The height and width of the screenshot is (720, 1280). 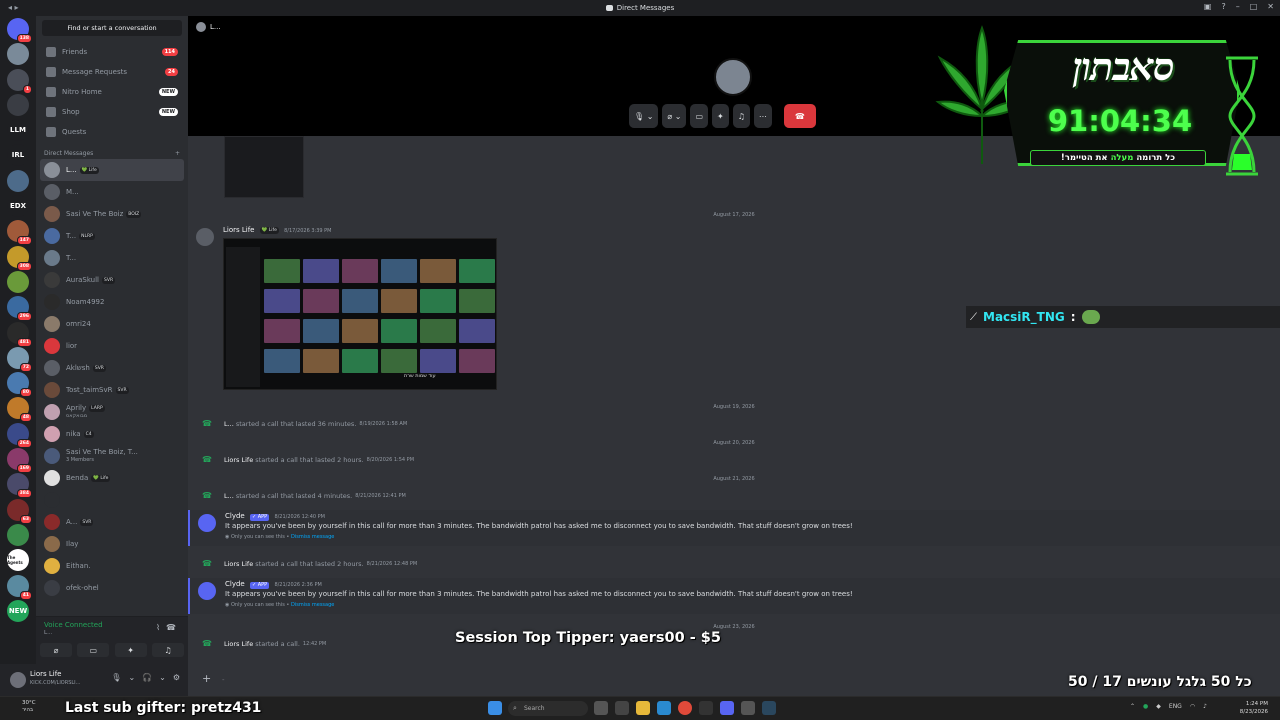 I want to click on dm-item: ofek-ohel, so click(x=112, y=588).